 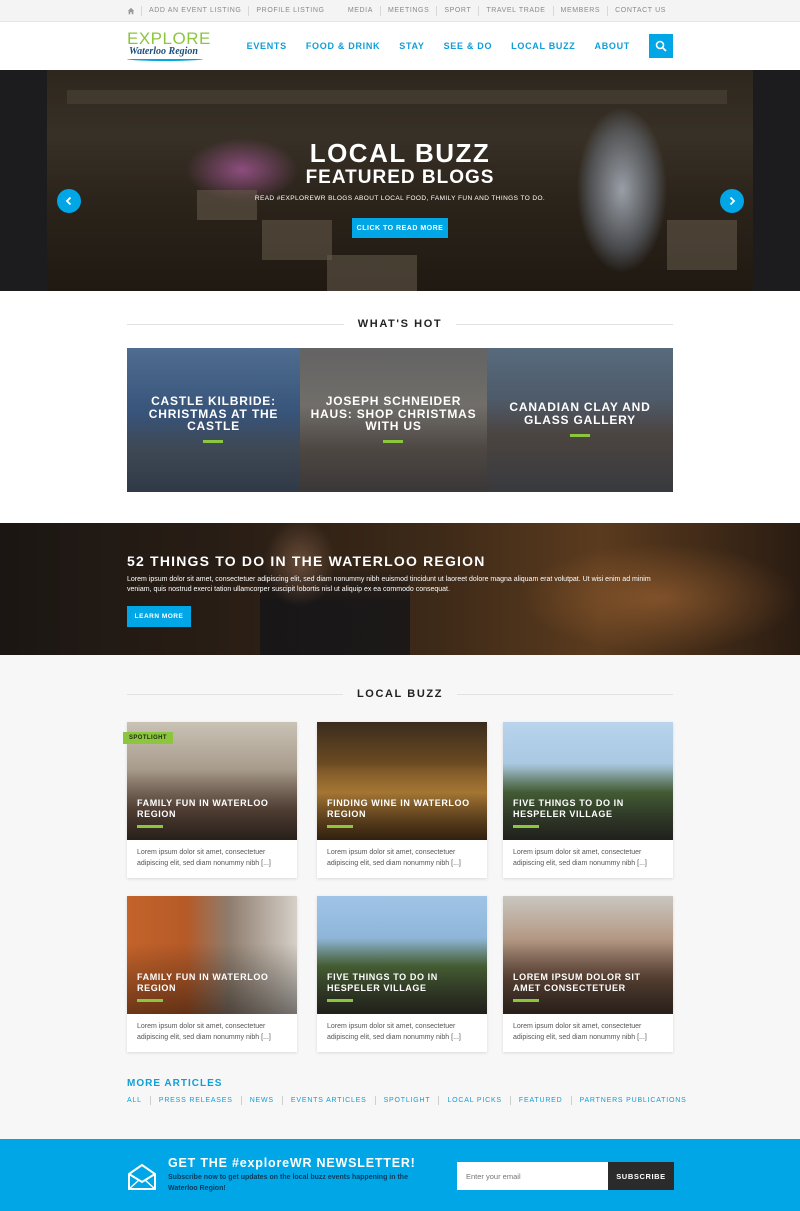 I want to click on envelope-icon, so click(x=142, y=1176).